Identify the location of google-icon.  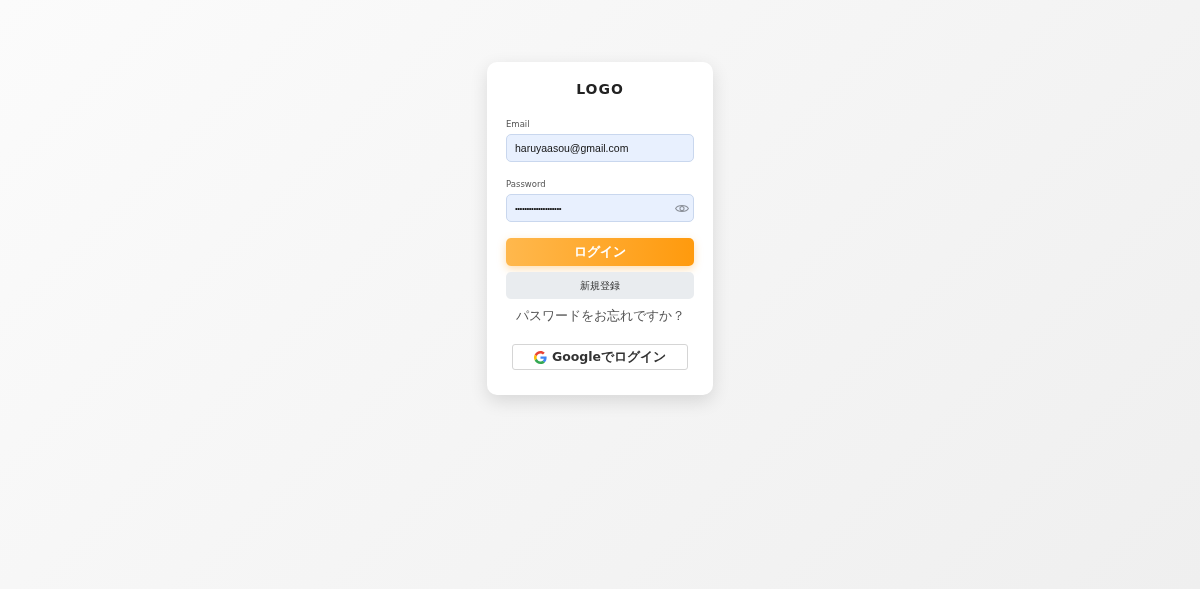
(540, 357).